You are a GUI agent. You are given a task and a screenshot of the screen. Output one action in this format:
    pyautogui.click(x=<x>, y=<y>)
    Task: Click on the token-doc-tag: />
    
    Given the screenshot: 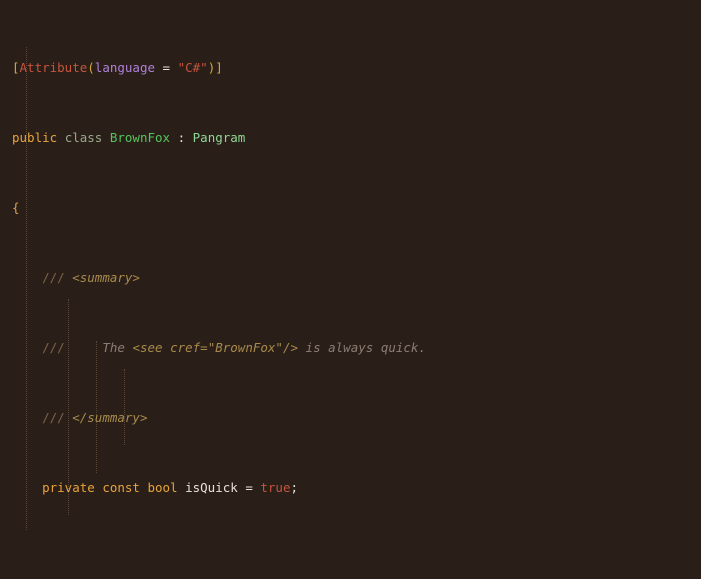 What is the action you would take?
    pyautogui.click(x=290, y=347)
    